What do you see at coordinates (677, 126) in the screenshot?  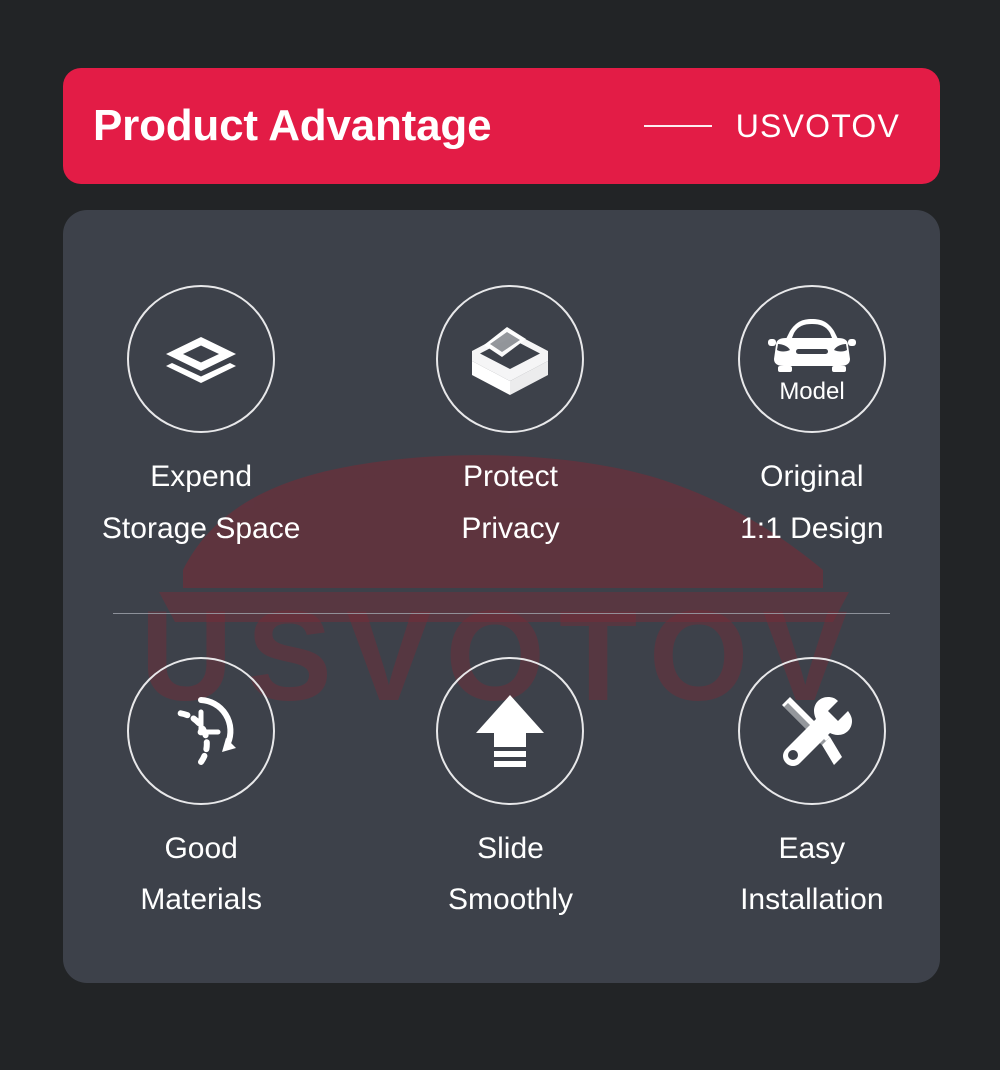 I see `horizontal-dash-icon` at bounding box center [677, 126].